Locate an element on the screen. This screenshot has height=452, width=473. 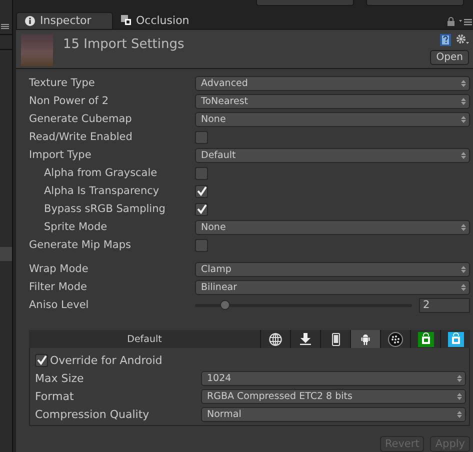
dropdown: RGBA Compressed ETC2 8 bits is located at coordinates (333, 396).